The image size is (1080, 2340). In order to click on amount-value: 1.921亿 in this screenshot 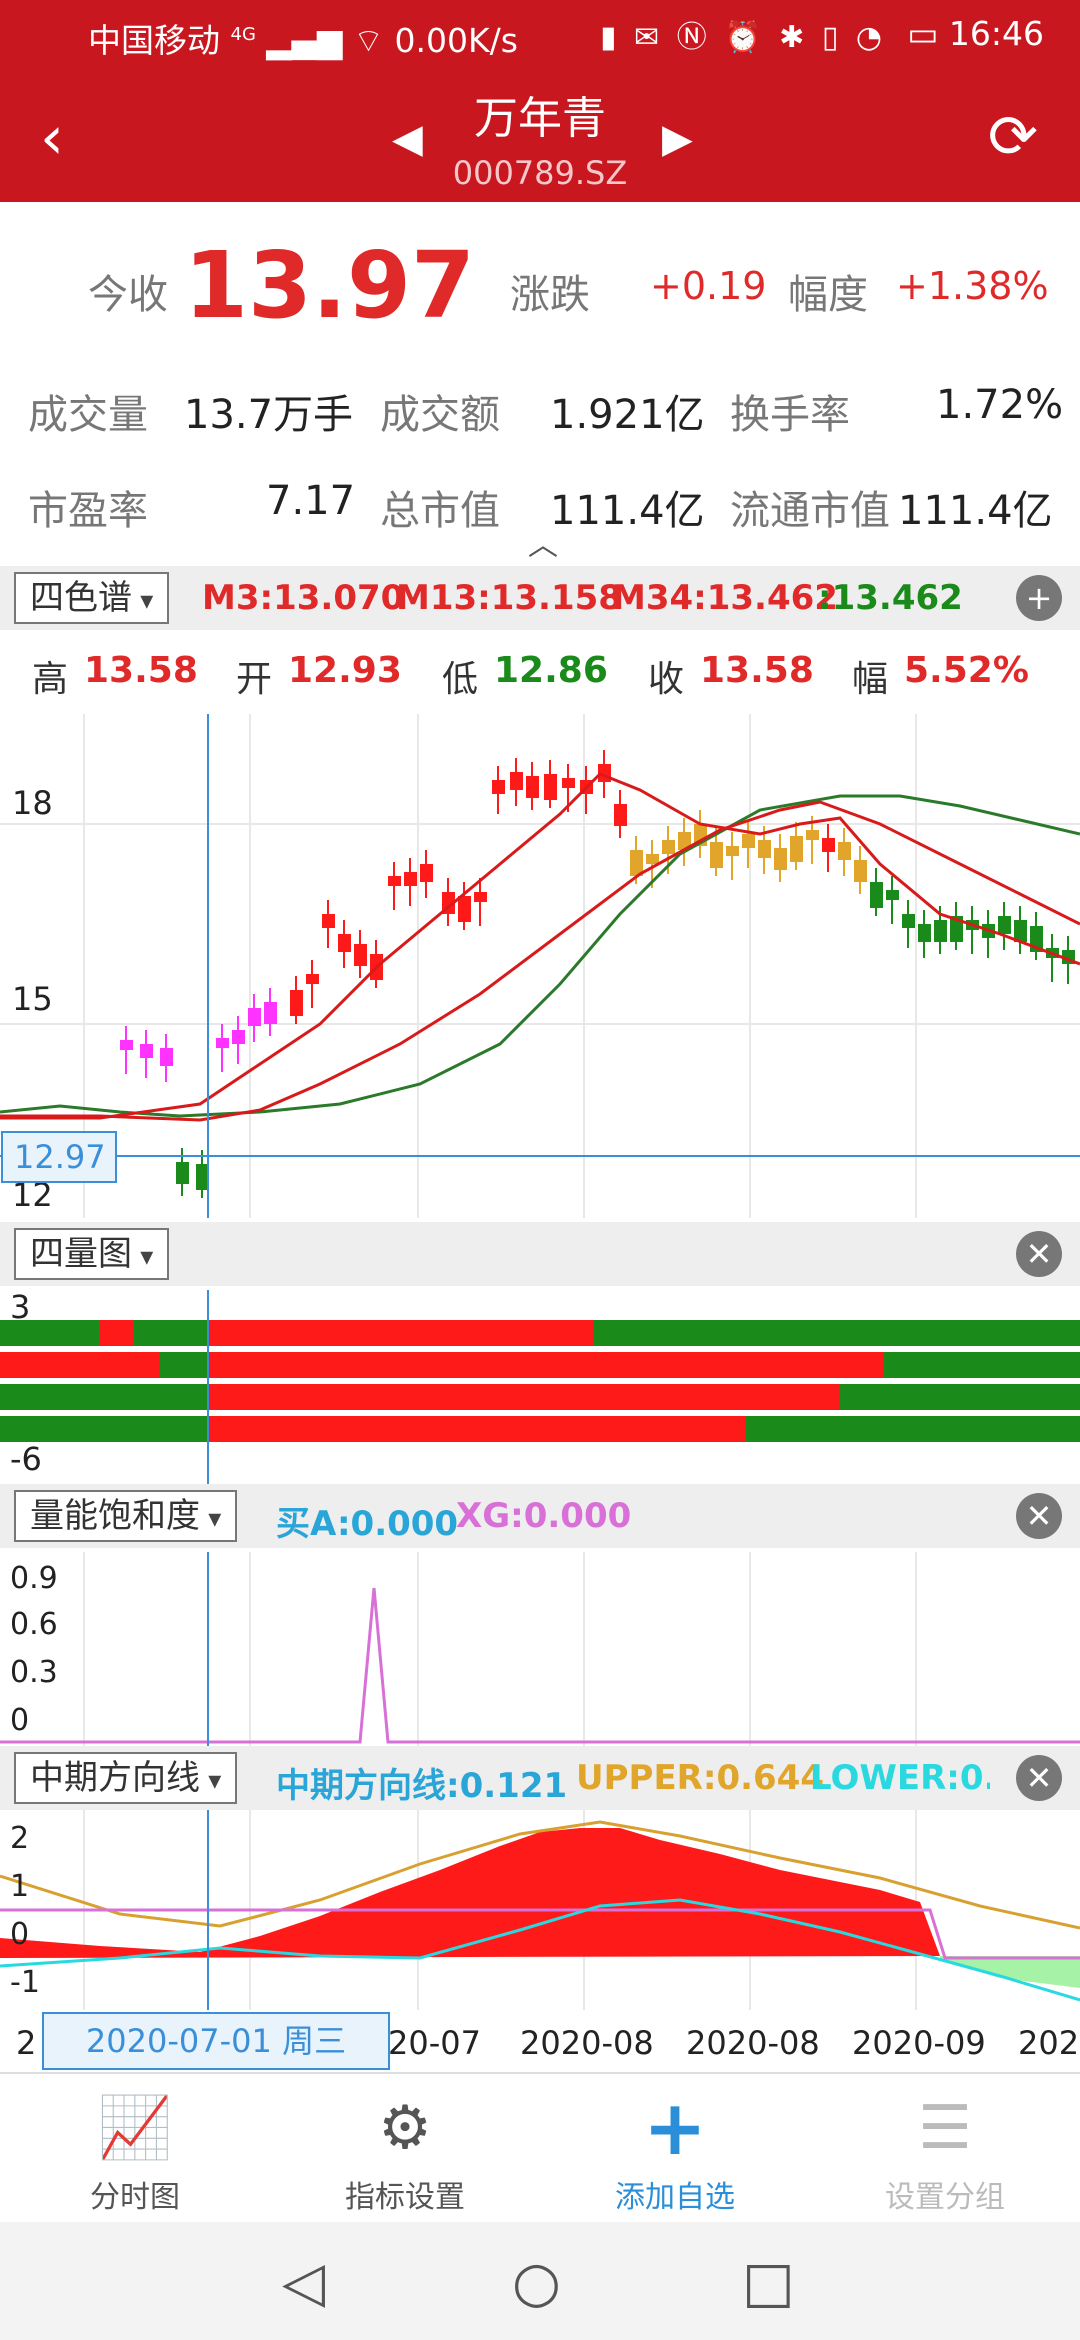, I will do `click(627, 415)`.